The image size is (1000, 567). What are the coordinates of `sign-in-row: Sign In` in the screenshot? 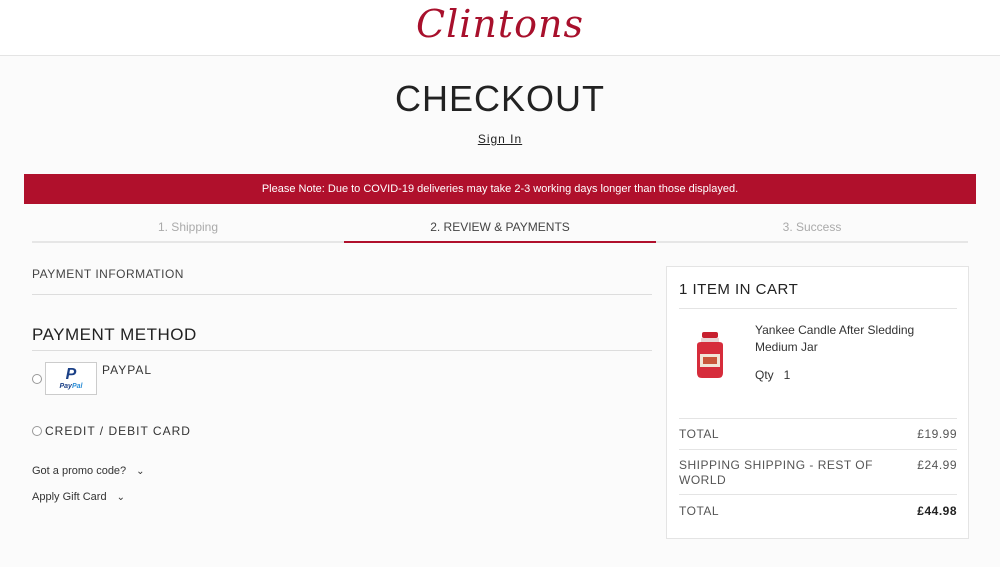 It's located at (500, 139).